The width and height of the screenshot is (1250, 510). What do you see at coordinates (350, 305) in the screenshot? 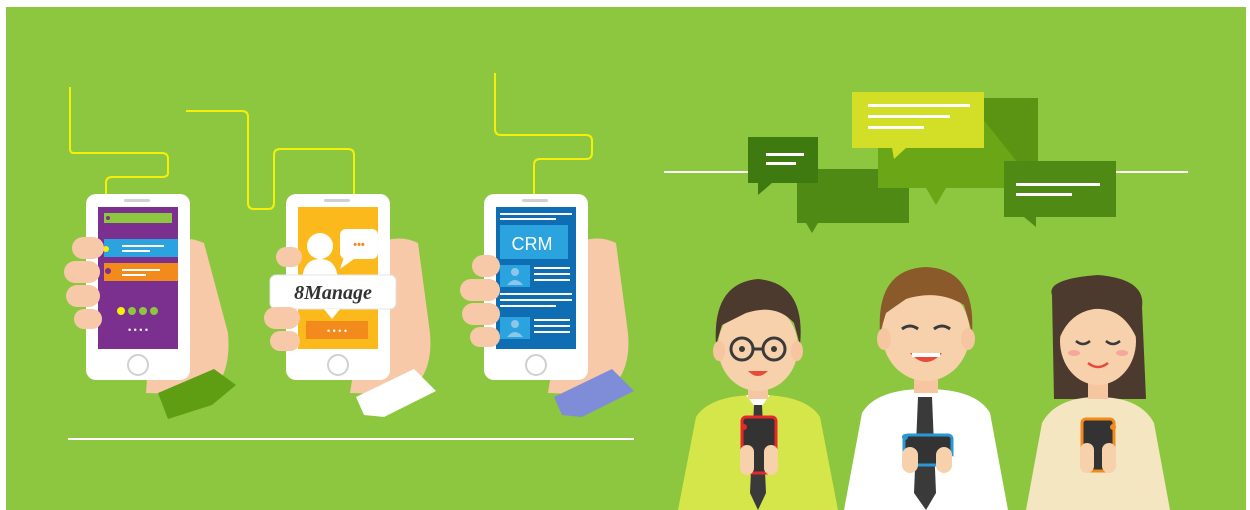
I see `brand-phone: ••• 8Manage • • • •` at bounding box center [350, 305].